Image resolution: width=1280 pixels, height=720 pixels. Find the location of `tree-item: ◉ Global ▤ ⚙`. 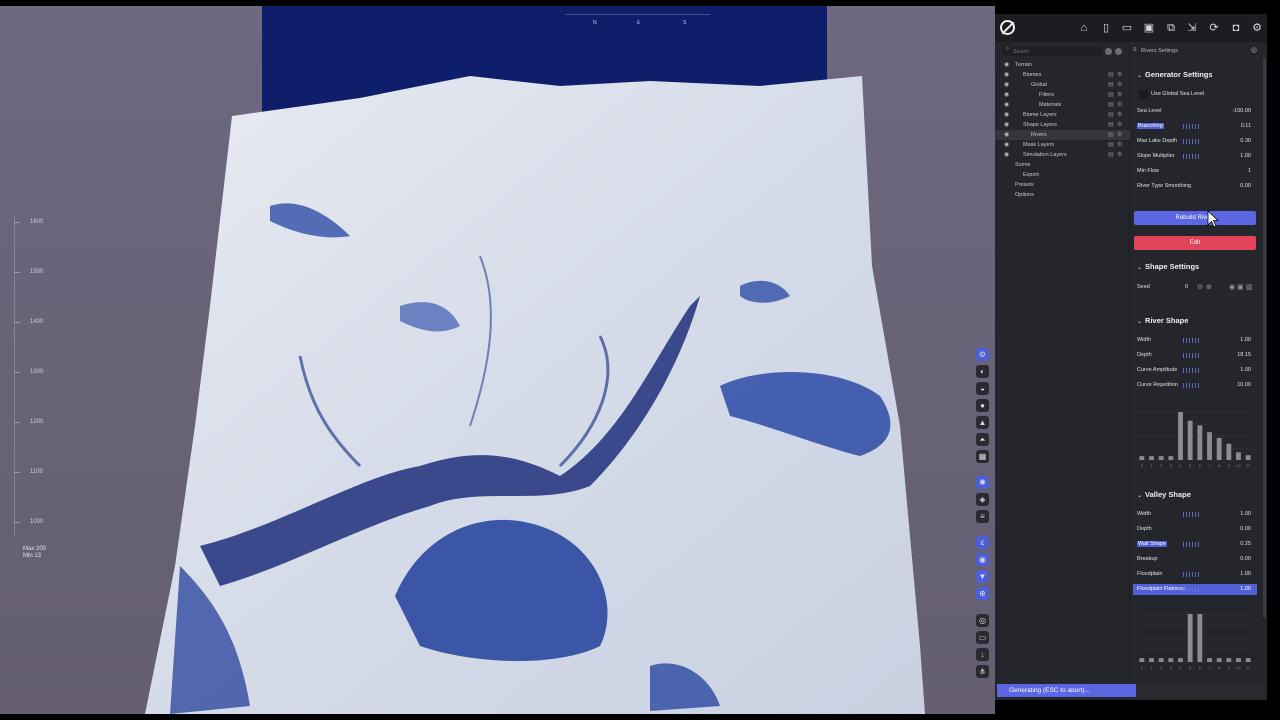

tree-item: ◉ Global ▤ ⚙ is located at coordinates (1062, 85).